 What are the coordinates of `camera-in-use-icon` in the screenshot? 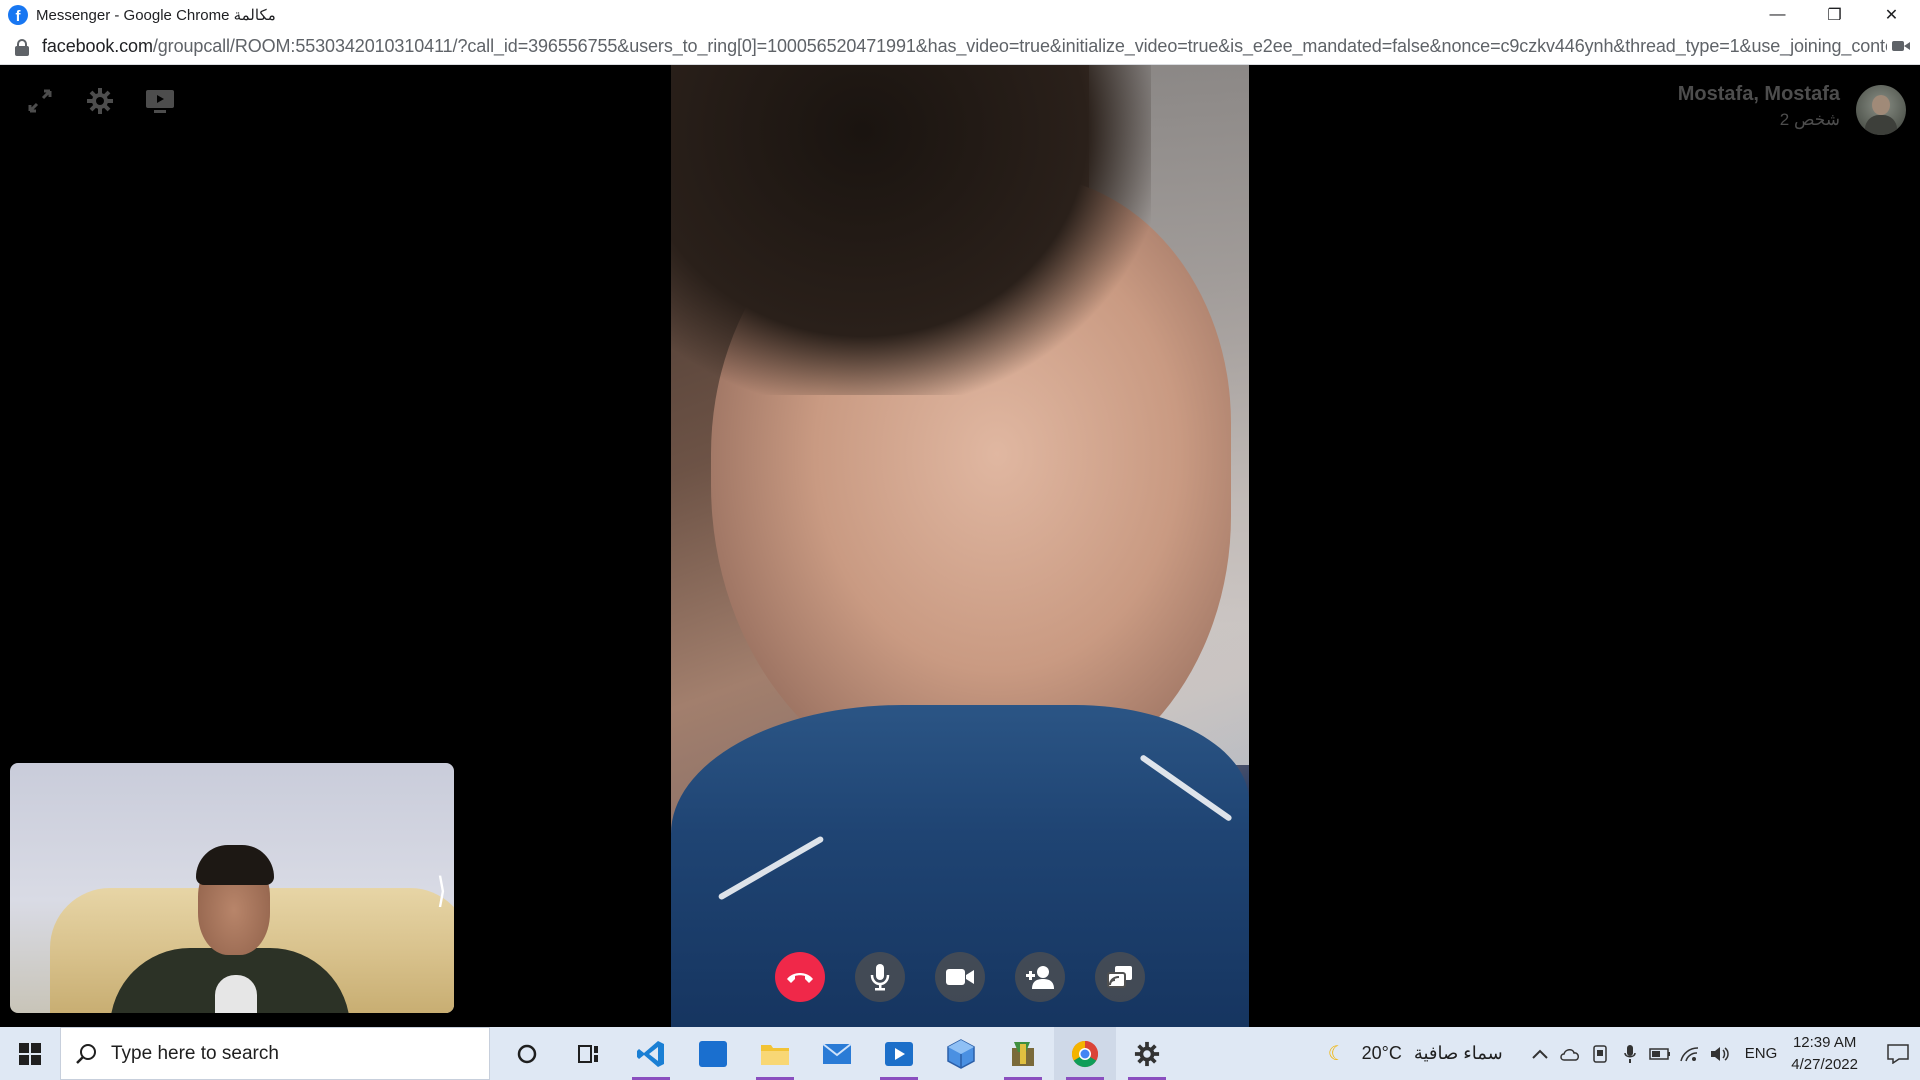 It's located at (1901, 46).